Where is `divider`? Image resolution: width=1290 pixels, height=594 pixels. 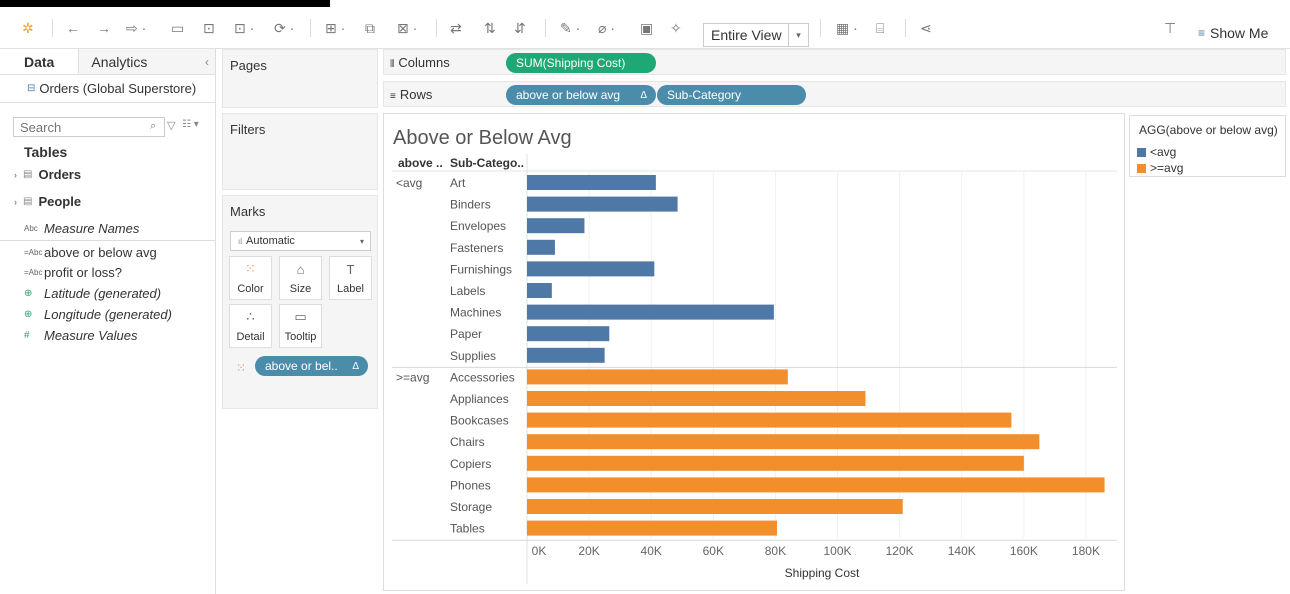 divider is located at coordinates (108, 240).